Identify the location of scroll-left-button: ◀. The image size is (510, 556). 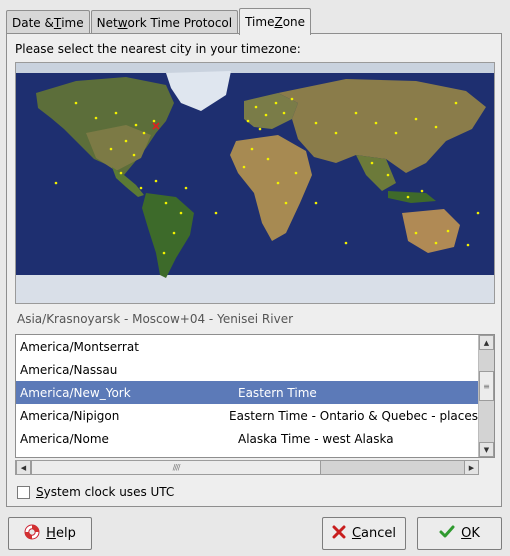
(23, 467).